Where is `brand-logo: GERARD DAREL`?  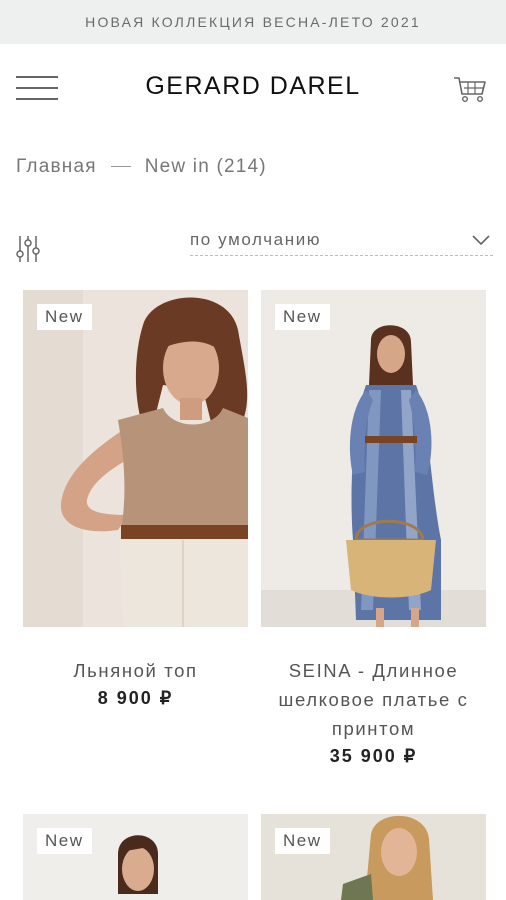
brand-logo: GERARD DAREL is located at coordinates (253, 86).